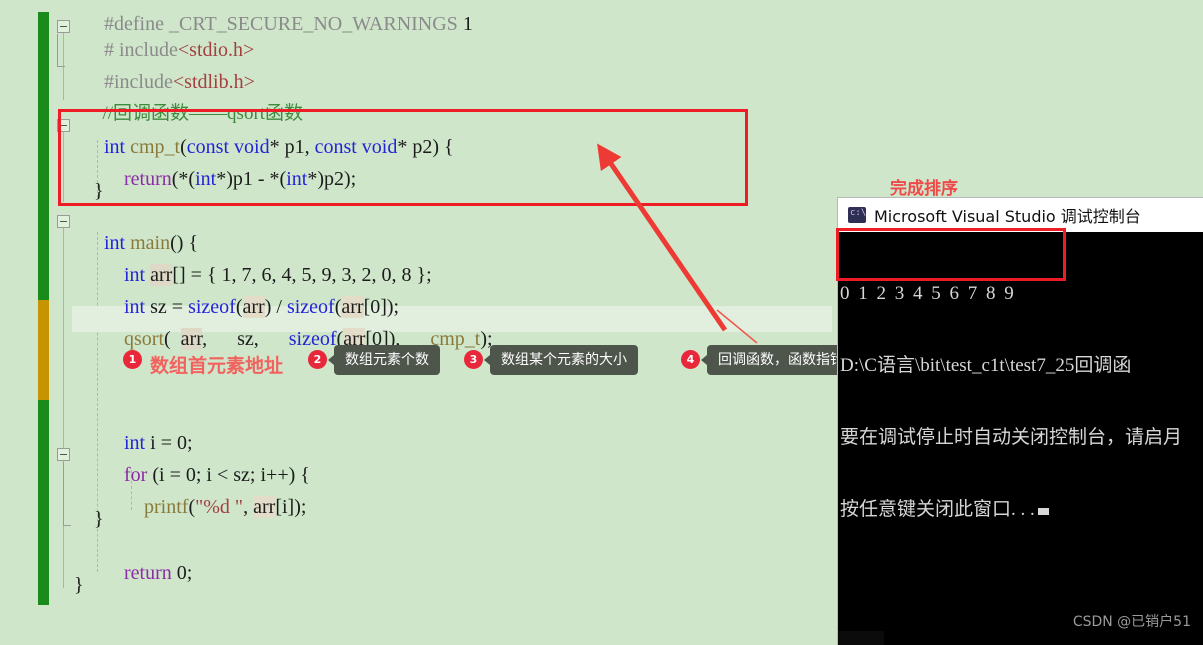  Describe the element at coordinates (473, 359) in the screenshot. I see `param-badge-3: 3` at that location.